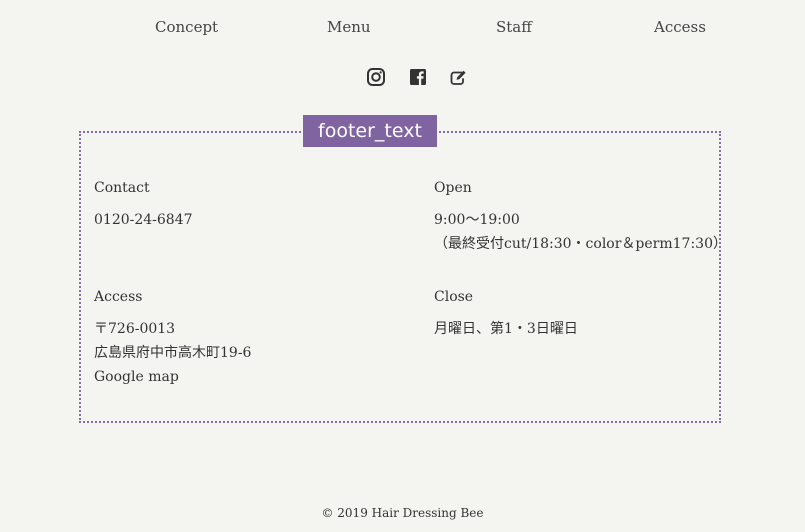  I want to click on access-address: 広島県府中市高木町19-6, so click(173, 353).